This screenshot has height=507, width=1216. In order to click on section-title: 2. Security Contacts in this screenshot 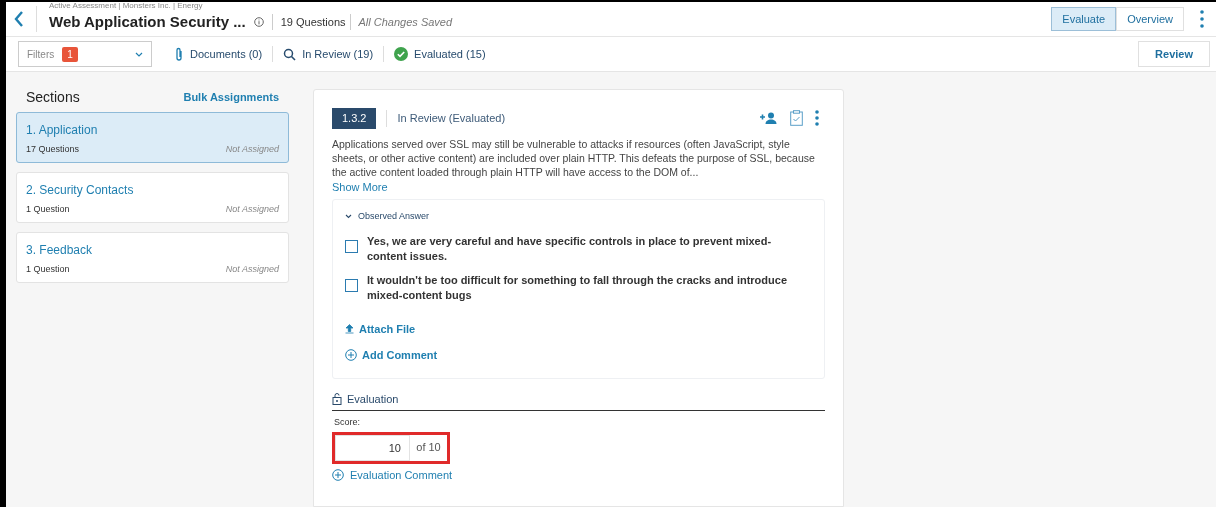, I will do `click(80, 190)`.